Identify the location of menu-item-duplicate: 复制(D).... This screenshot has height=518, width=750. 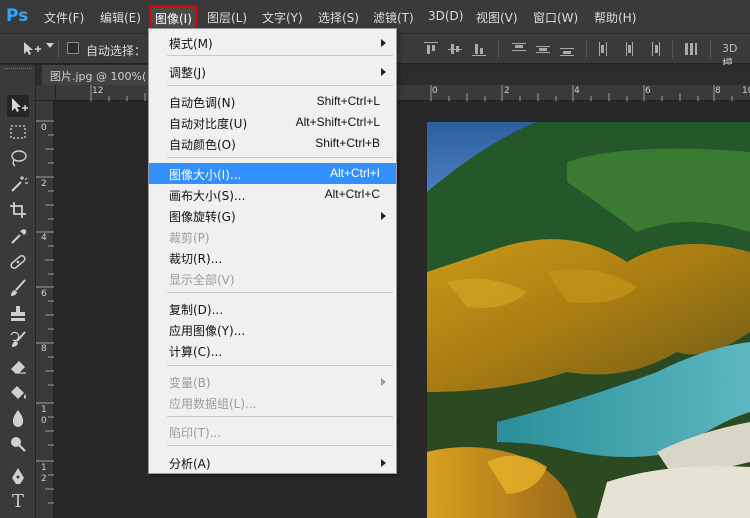
(272, 308).